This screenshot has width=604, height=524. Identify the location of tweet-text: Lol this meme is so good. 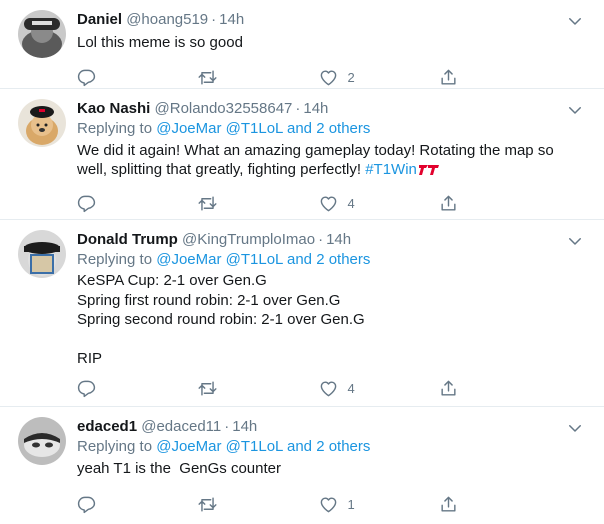
(160, 42).